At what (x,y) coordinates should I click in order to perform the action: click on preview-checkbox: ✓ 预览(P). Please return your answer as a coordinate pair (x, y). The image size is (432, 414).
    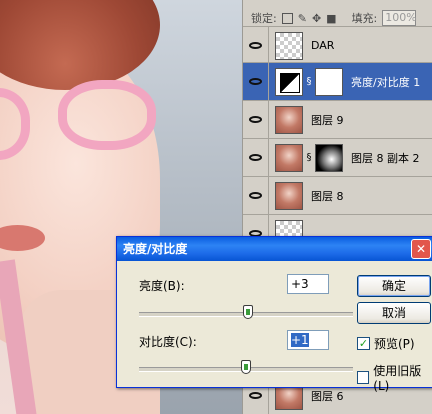
    Looking at the image, I should click on (386, 343).